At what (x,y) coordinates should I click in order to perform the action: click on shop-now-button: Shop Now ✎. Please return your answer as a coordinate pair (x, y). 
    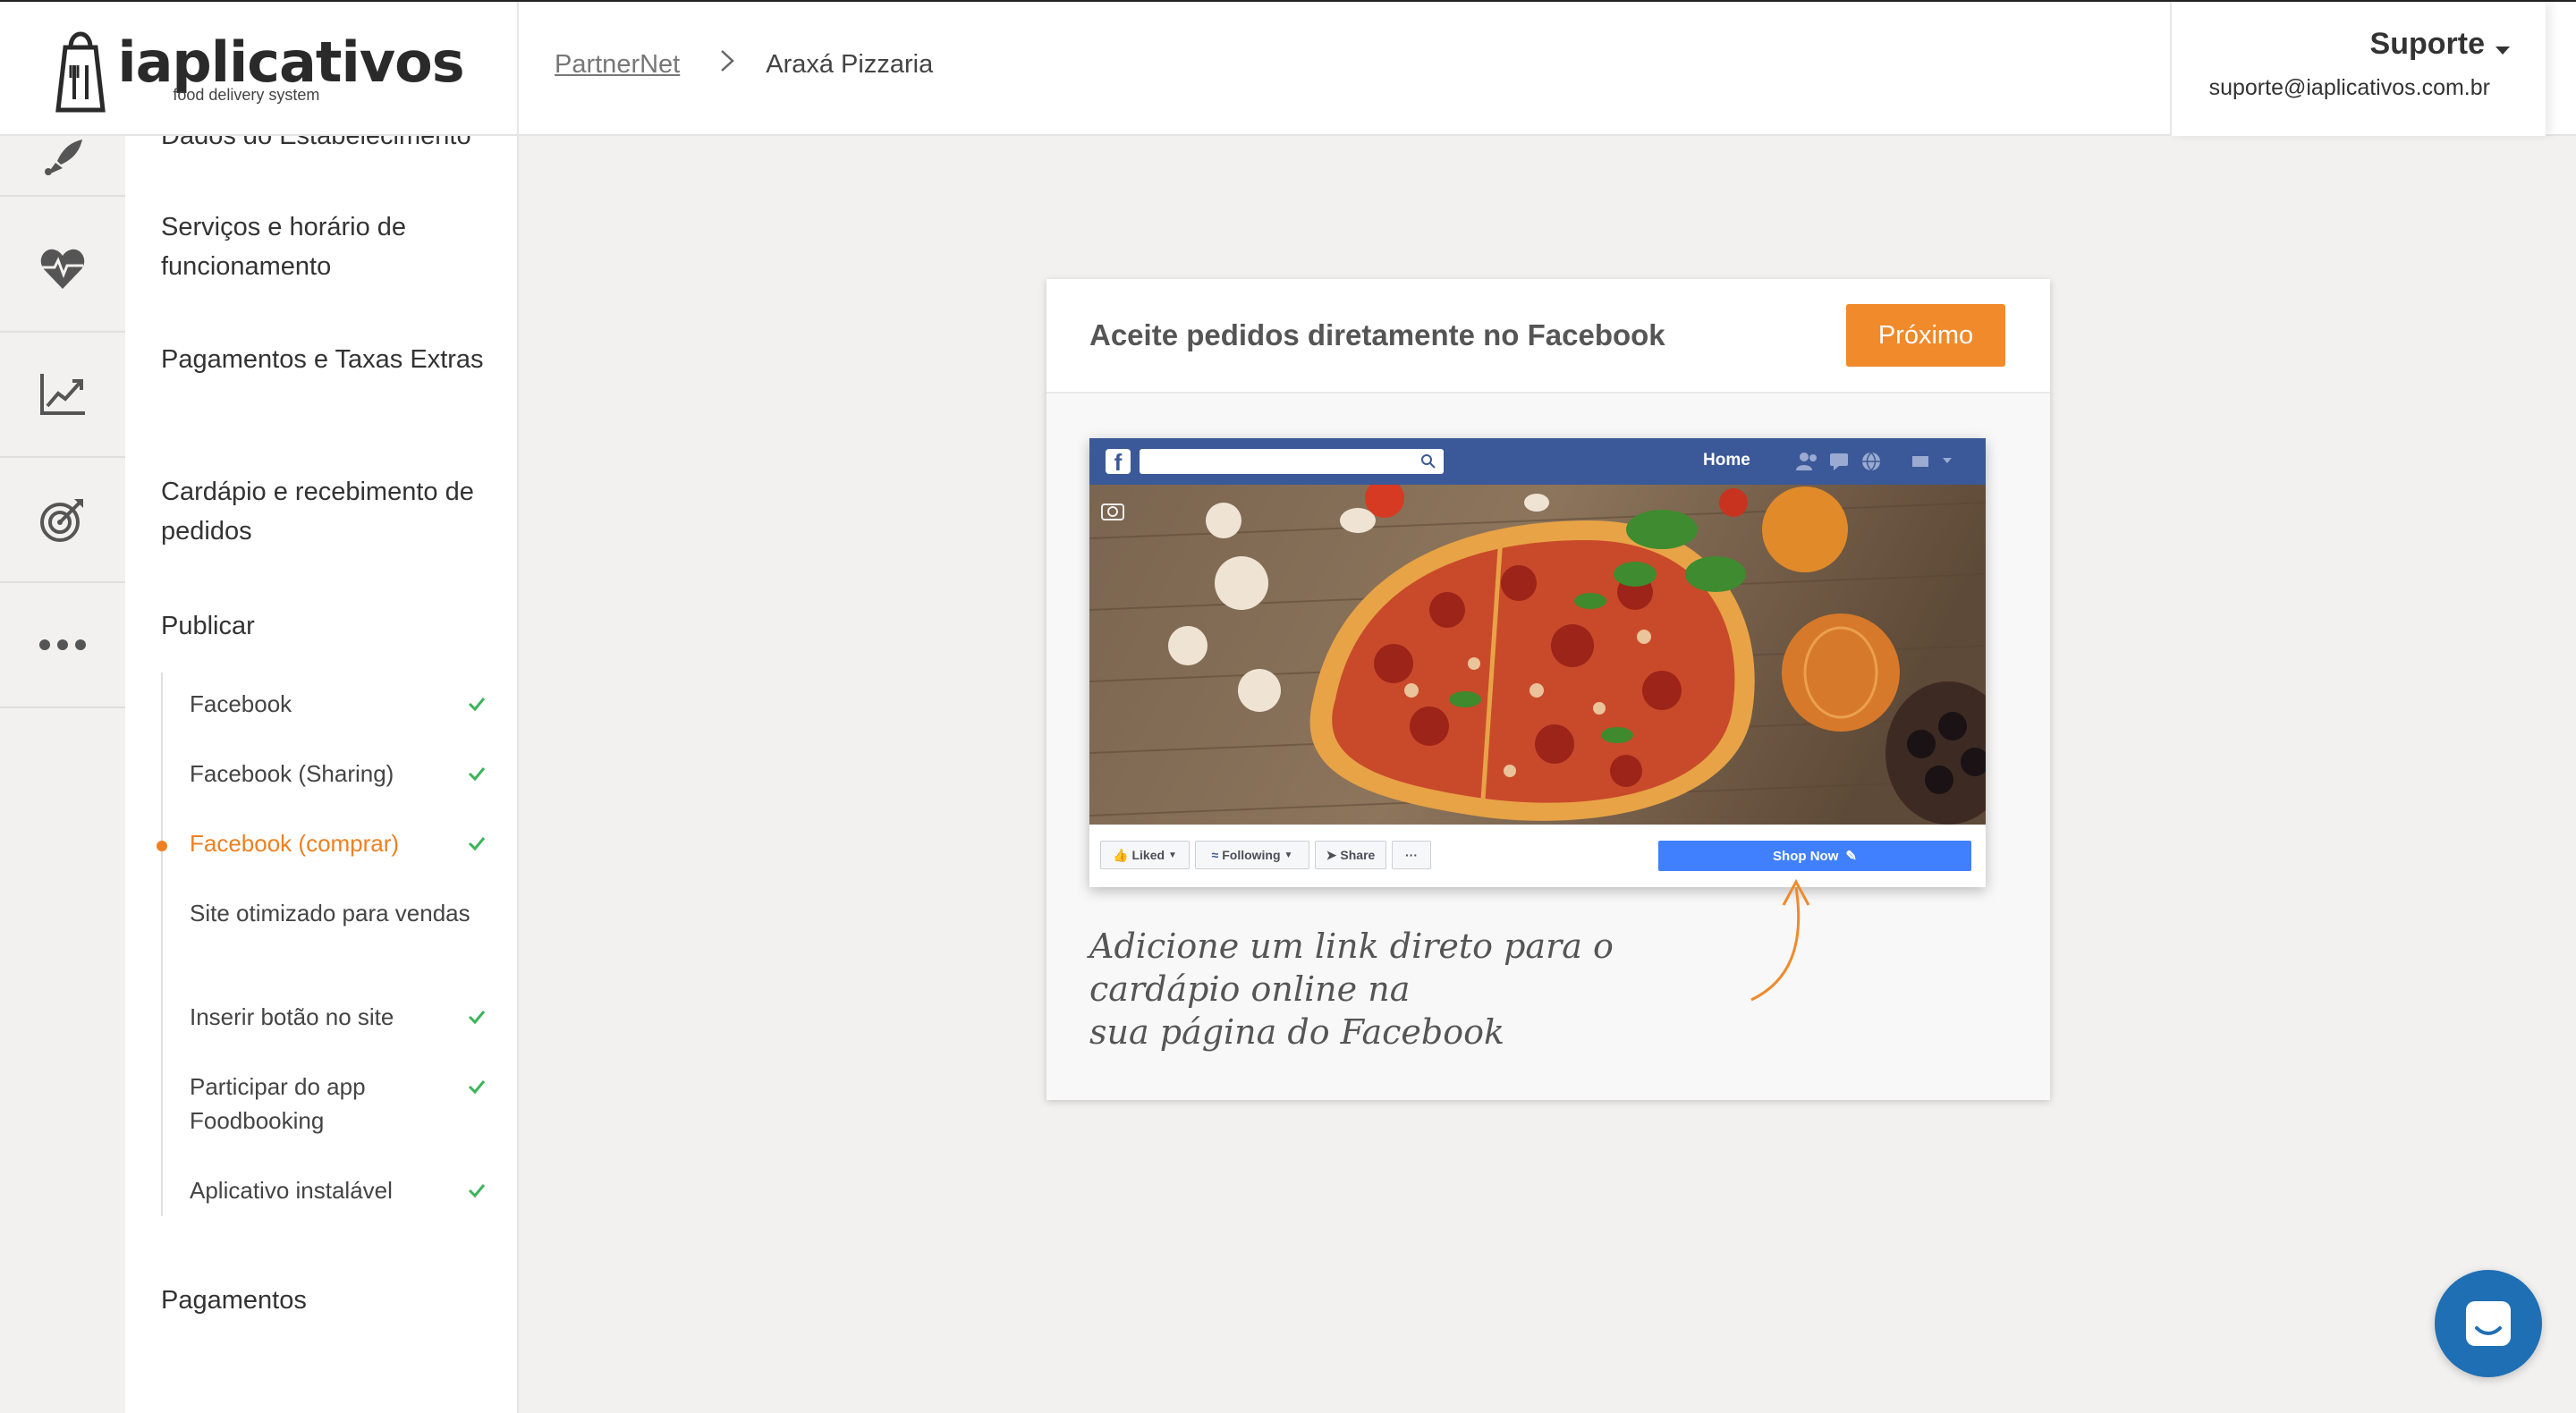
    Looking at the image, I should click on (1814, 856).